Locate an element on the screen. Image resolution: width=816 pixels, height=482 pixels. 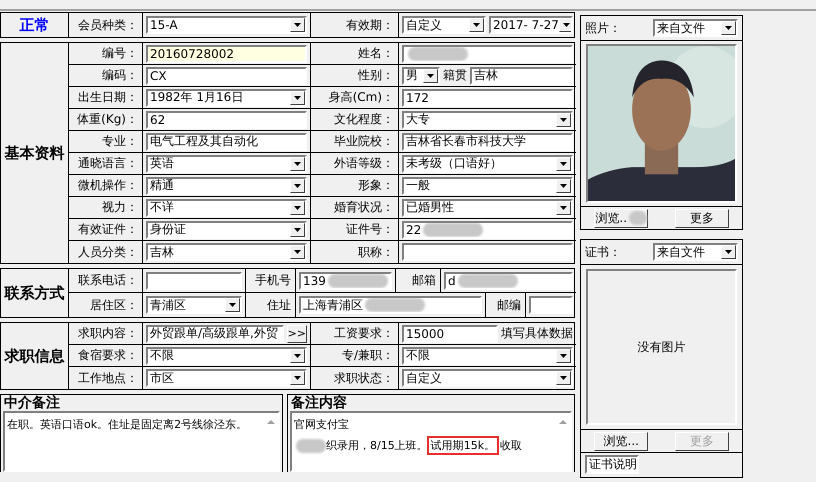
dropdown: 精通 is located at coordinates (226, 185).